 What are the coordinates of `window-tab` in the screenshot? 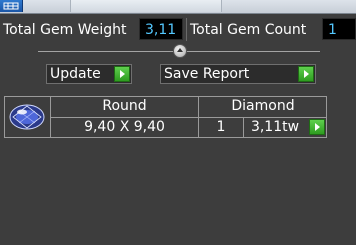 It's located at (146, 6).